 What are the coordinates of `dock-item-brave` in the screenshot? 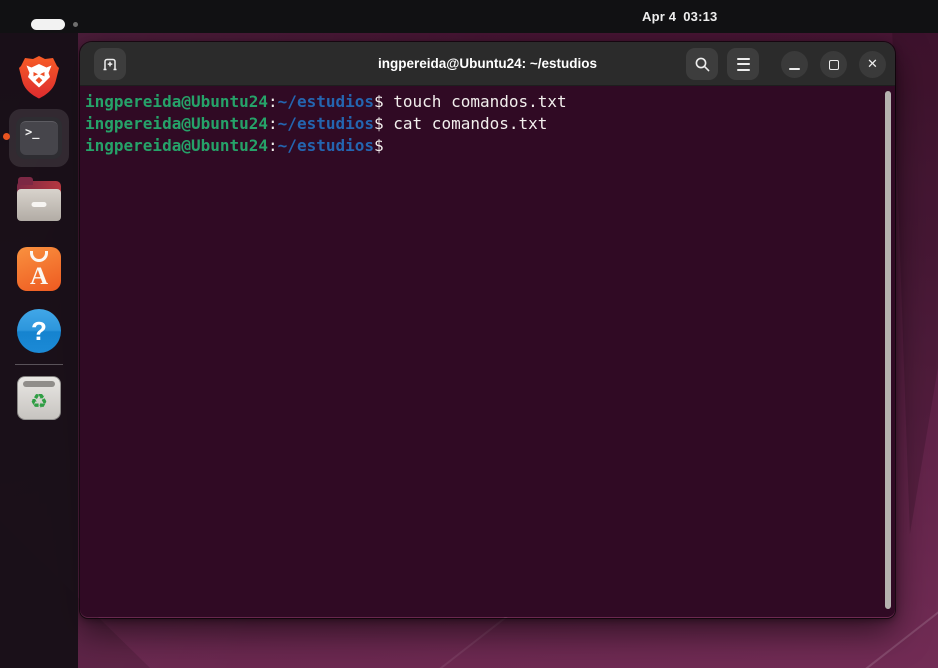 It's located at (39, 77).